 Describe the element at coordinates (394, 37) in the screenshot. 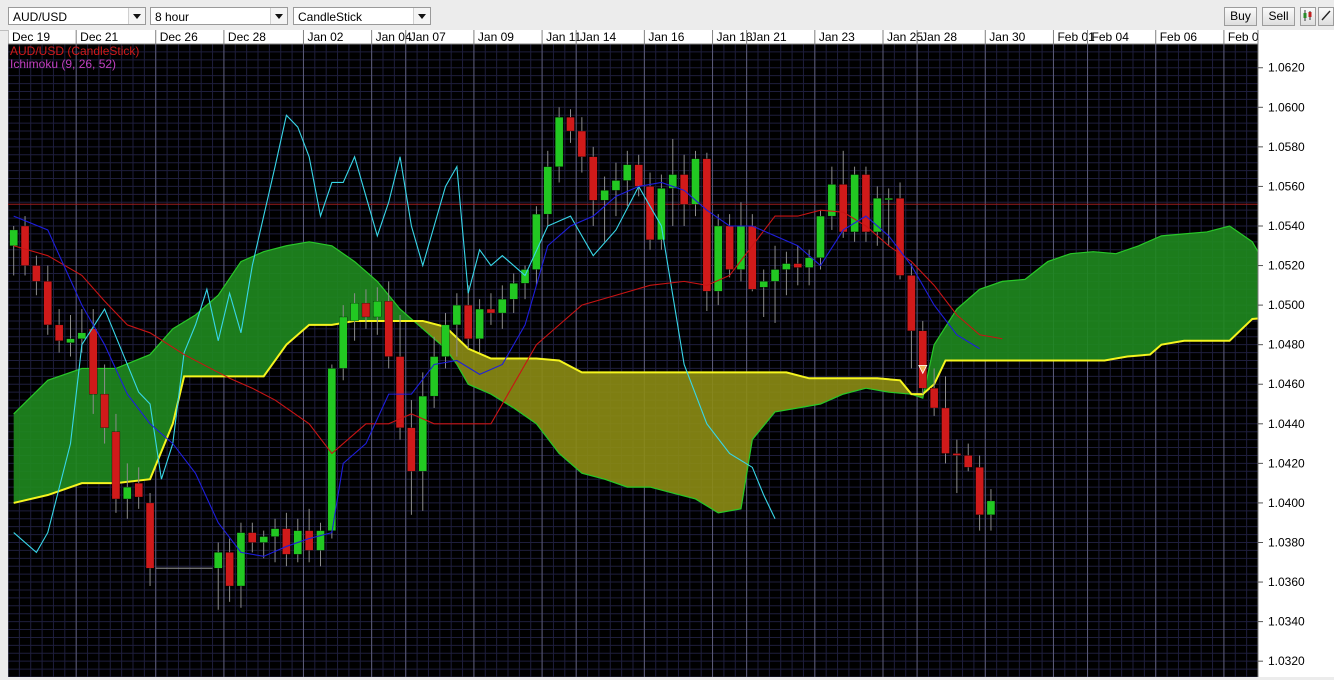

I see `x-axis-tick-label: Jan 04` at that location.